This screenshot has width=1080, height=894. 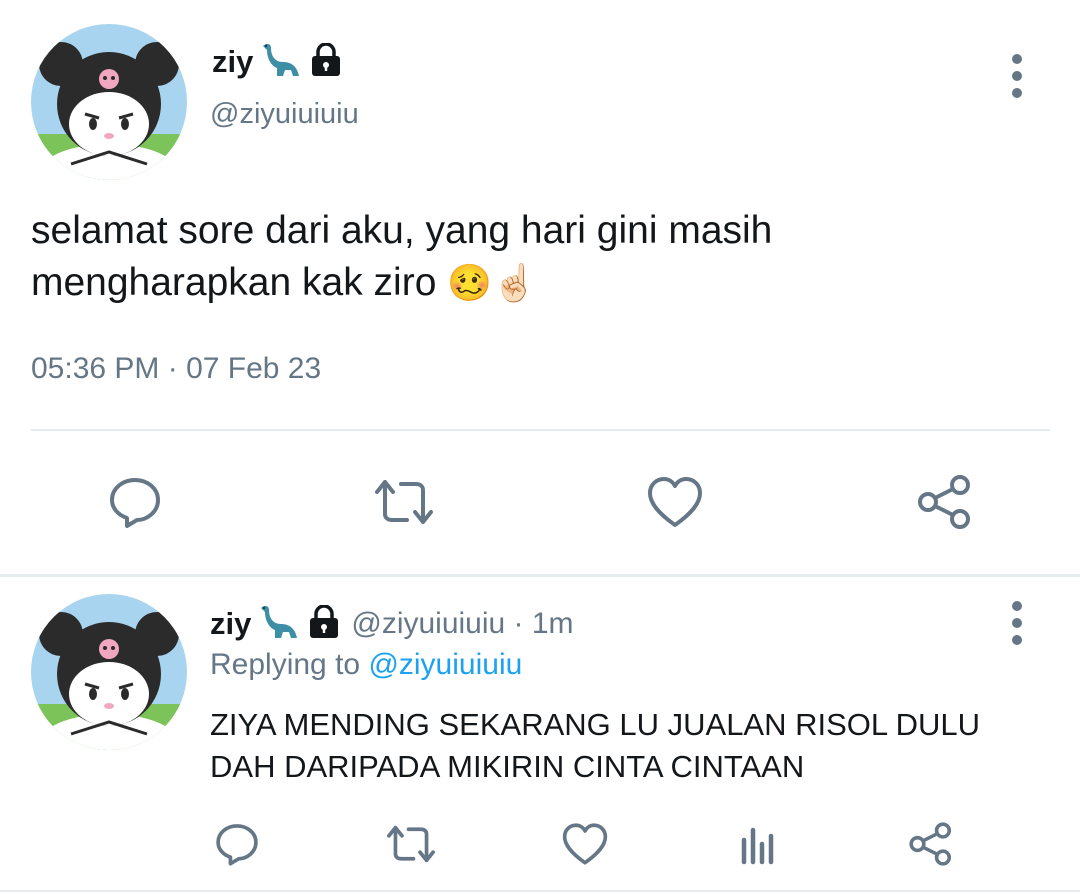 I want to click on replying-to-handle: @ziyuiuiuiu, so click(x=445, y=664).